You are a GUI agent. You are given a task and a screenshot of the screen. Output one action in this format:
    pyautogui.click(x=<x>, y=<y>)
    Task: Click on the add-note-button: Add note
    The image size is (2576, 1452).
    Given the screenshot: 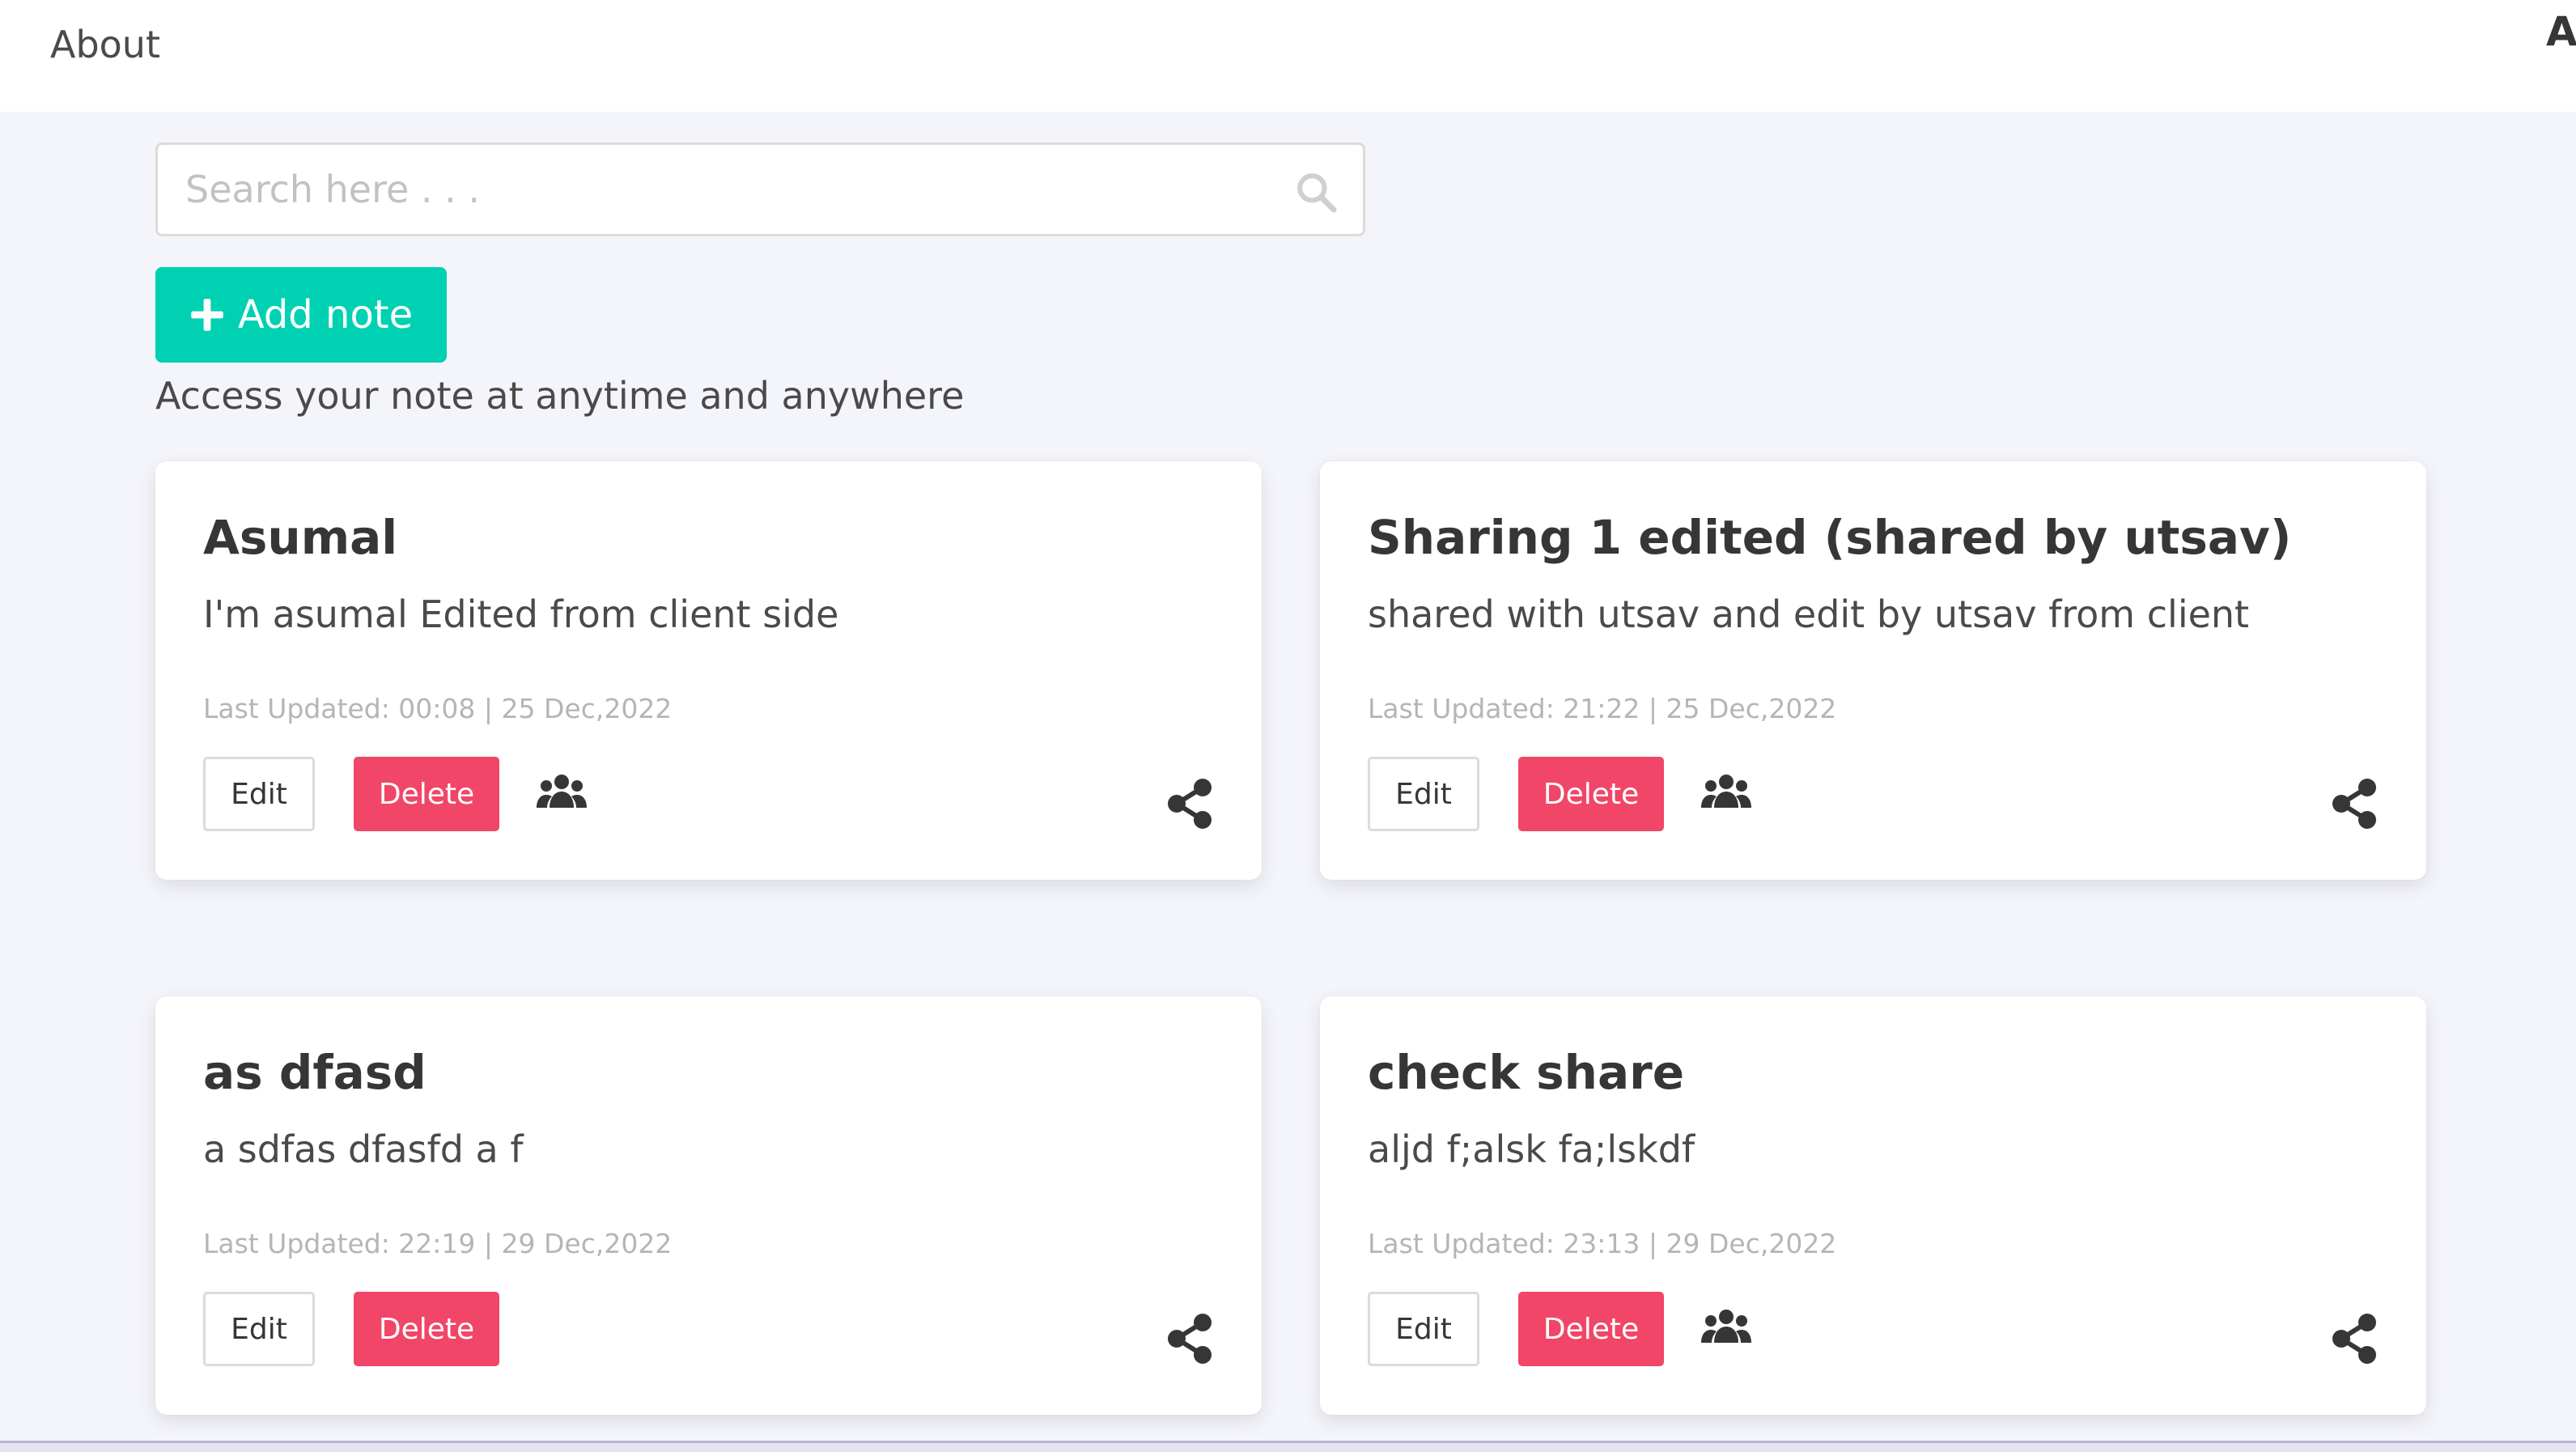 What is the action you would take?
    pyautogui.click(x=301, y=315)
    